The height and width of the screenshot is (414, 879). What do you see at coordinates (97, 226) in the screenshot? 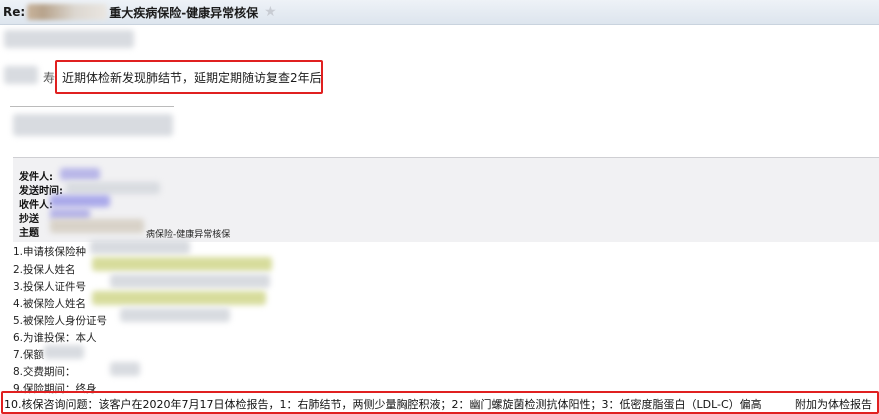
I see `redacted-subject` at bounding box center [97, 226].